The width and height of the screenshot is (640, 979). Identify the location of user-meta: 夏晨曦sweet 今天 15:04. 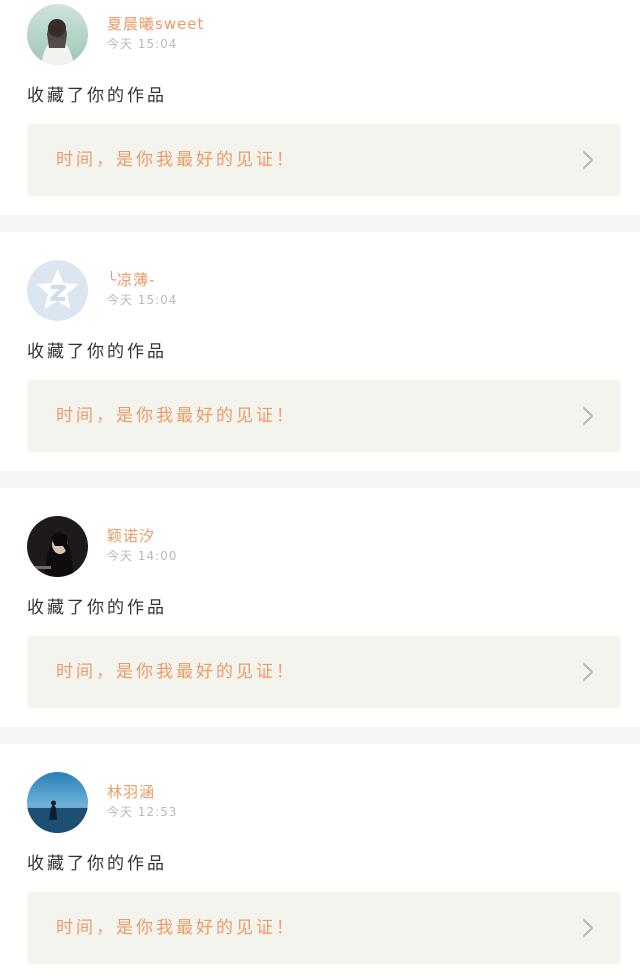
(155, 33).